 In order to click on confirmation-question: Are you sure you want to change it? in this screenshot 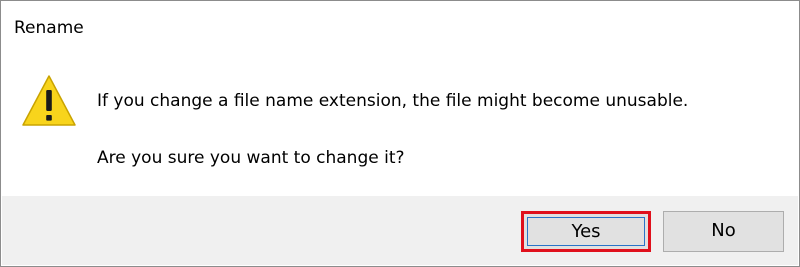, I will do `click(251, 158)`.